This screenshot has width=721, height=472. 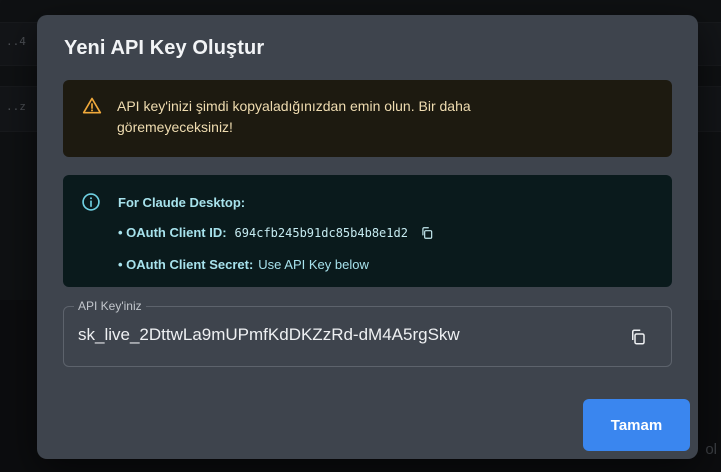 I want to click on info-circle-icon, so click(x=91, y=202).